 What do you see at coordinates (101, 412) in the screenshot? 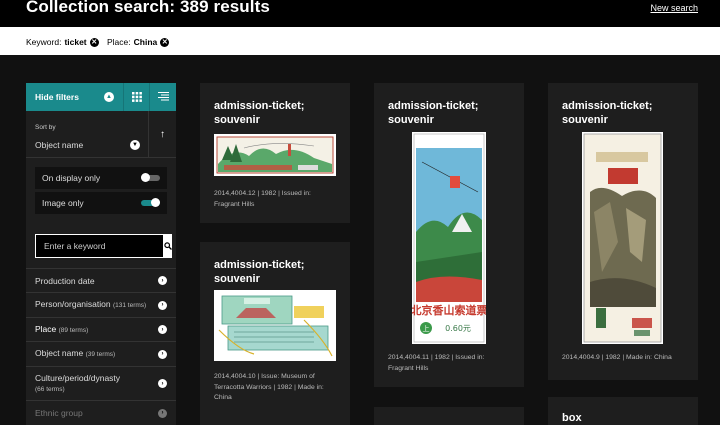
I see `facet-ethnic-group: Ethnic group ›` at bounding box center [101, 412].